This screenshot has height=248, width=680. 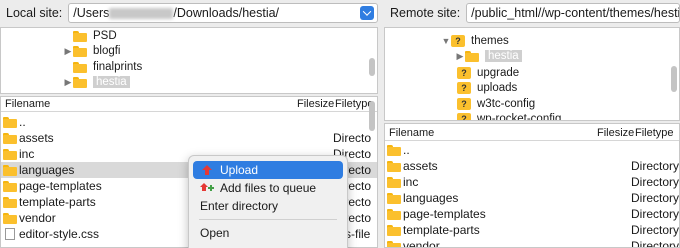 I want to click on upload-icon, so click(x=207, y=170).